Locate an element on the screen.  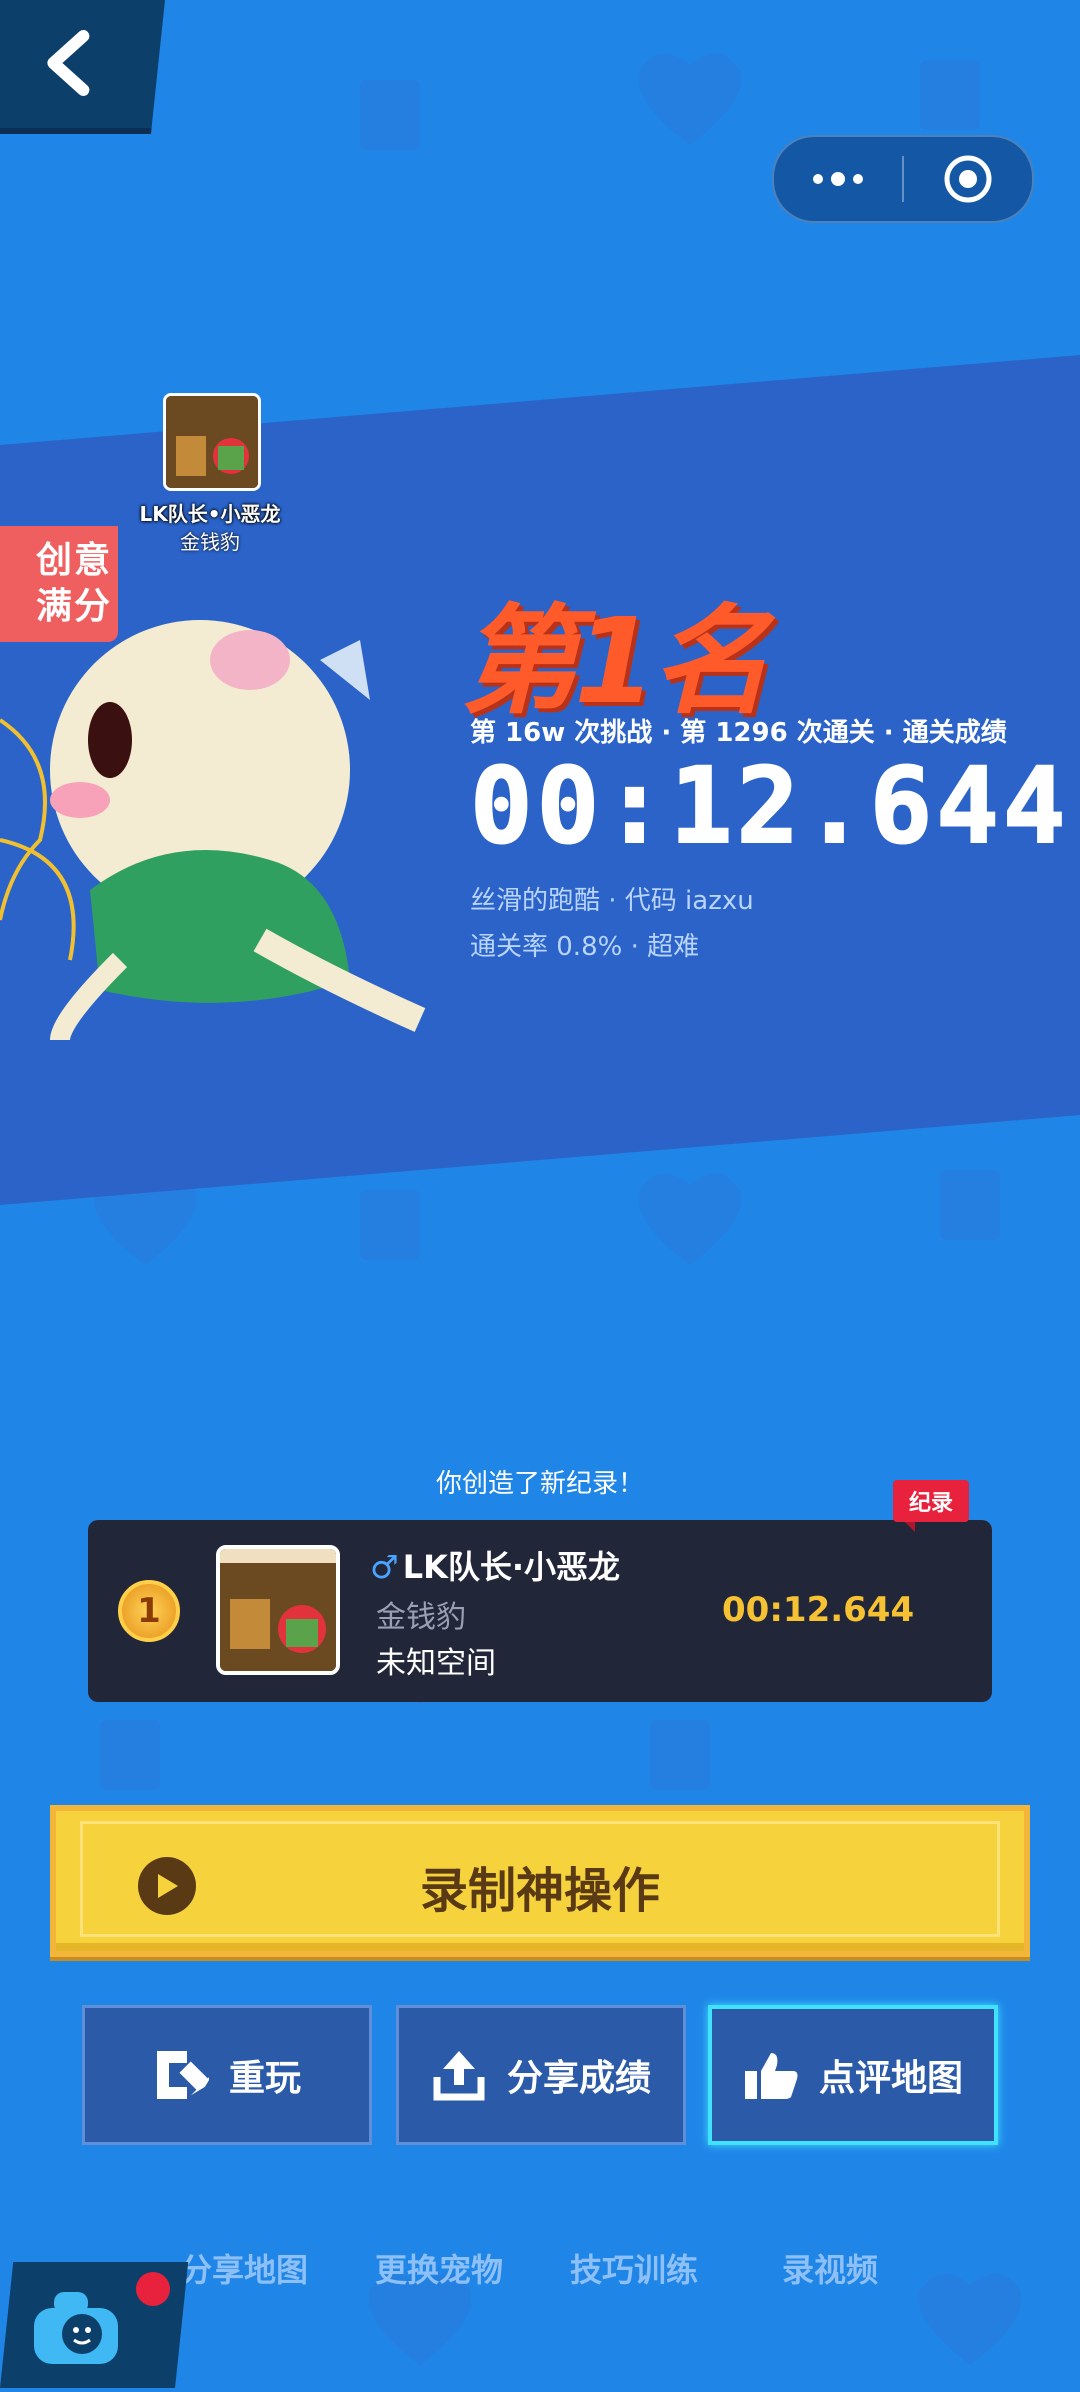
creator-pet: 金钱豹 is located at coordinates (210, 542).